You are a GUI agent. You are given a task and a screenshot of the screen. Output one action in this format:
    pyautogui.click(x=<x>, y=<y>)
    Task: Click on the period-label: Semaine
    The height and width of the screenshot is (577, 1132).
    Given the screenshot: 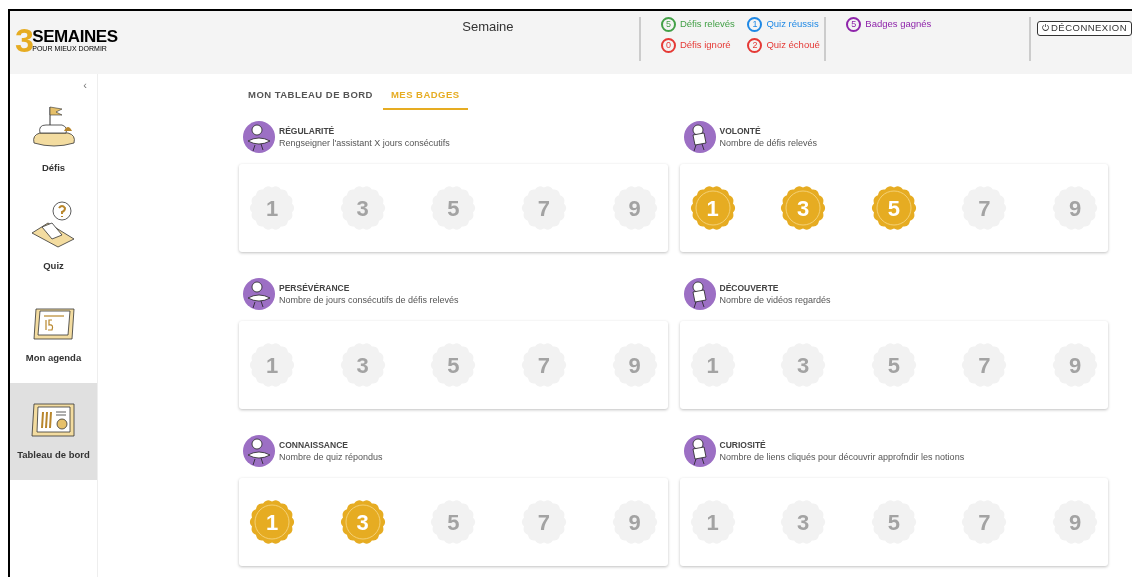 What is the action you would take?
    pyautogui.click(x=488, y=27)
    